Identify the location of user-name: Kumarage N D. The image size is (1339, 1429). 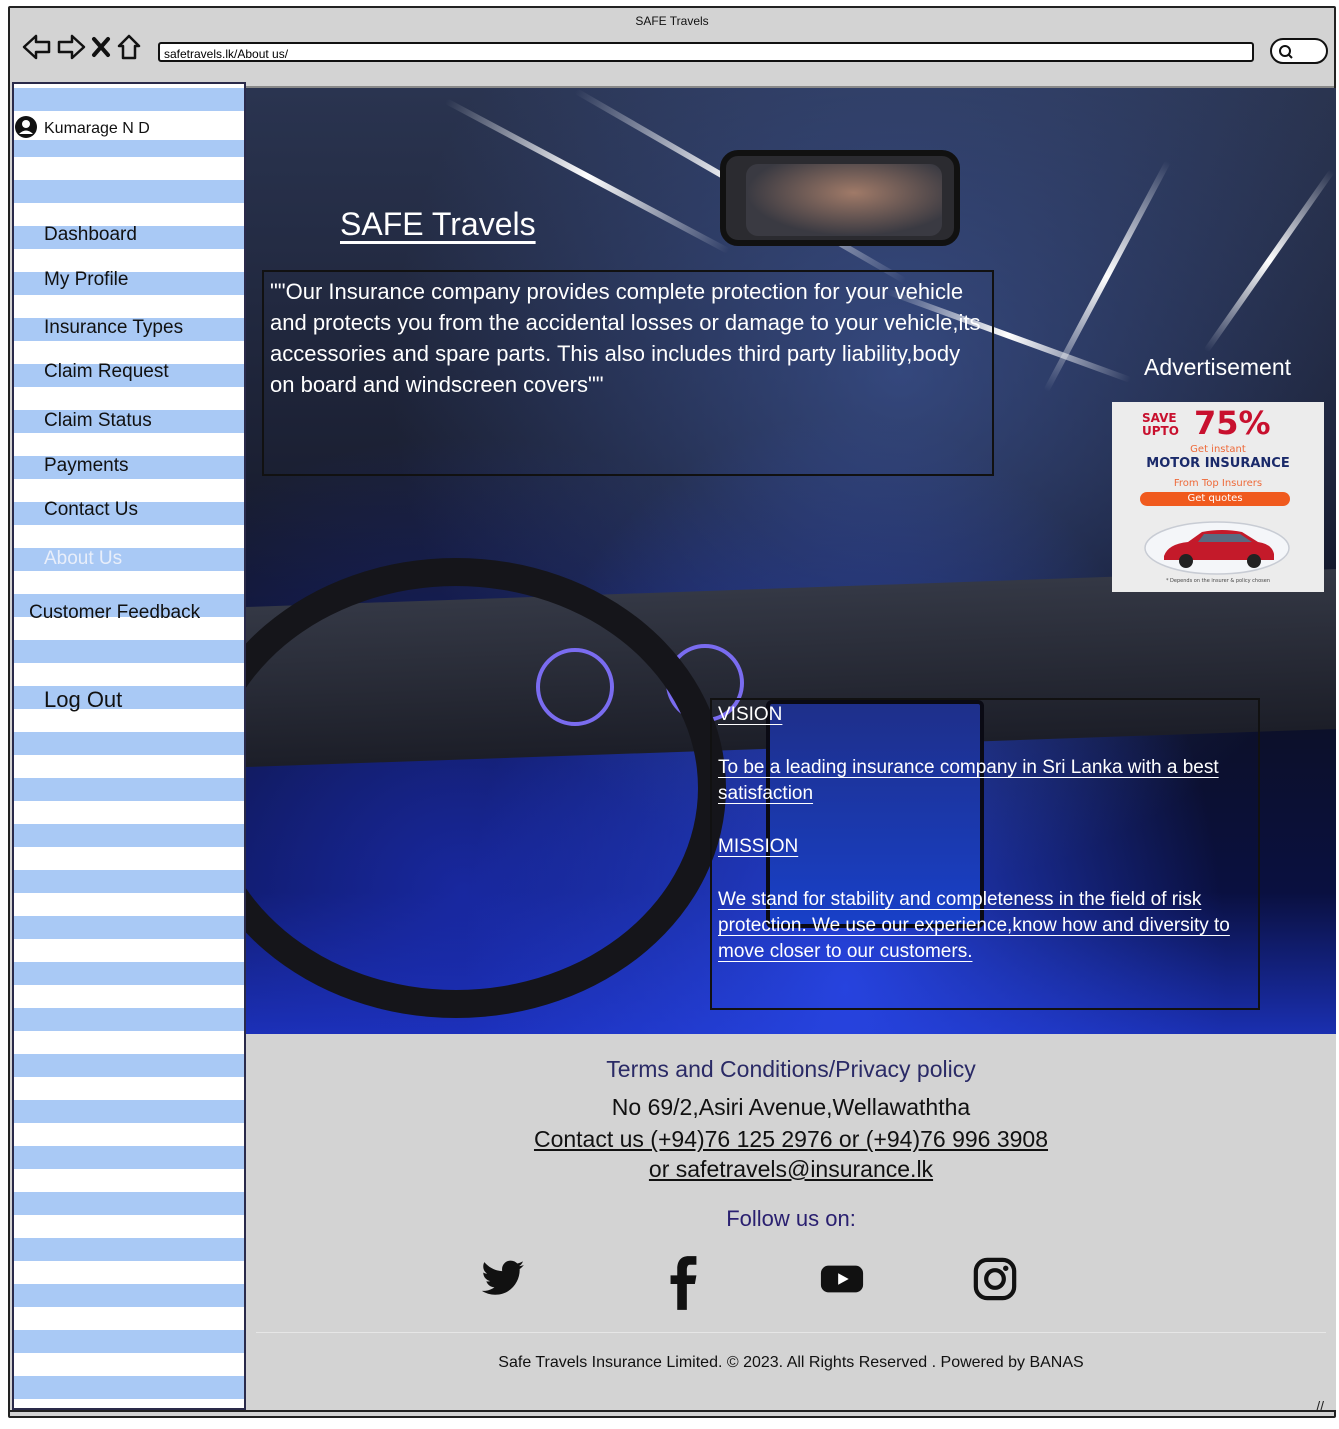
(97, 128).